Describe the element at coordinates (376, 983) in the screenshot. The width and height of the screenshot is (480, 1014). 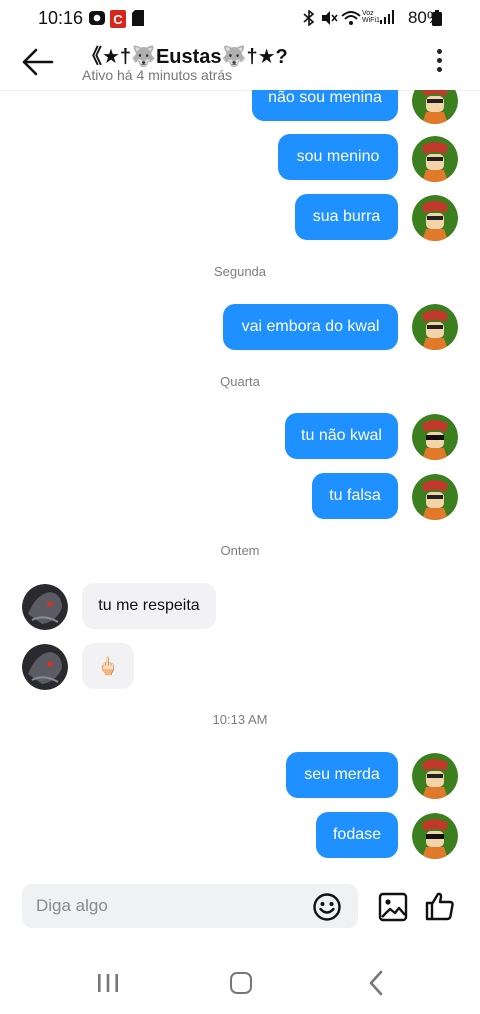
I see `system-back-icon` at that location.